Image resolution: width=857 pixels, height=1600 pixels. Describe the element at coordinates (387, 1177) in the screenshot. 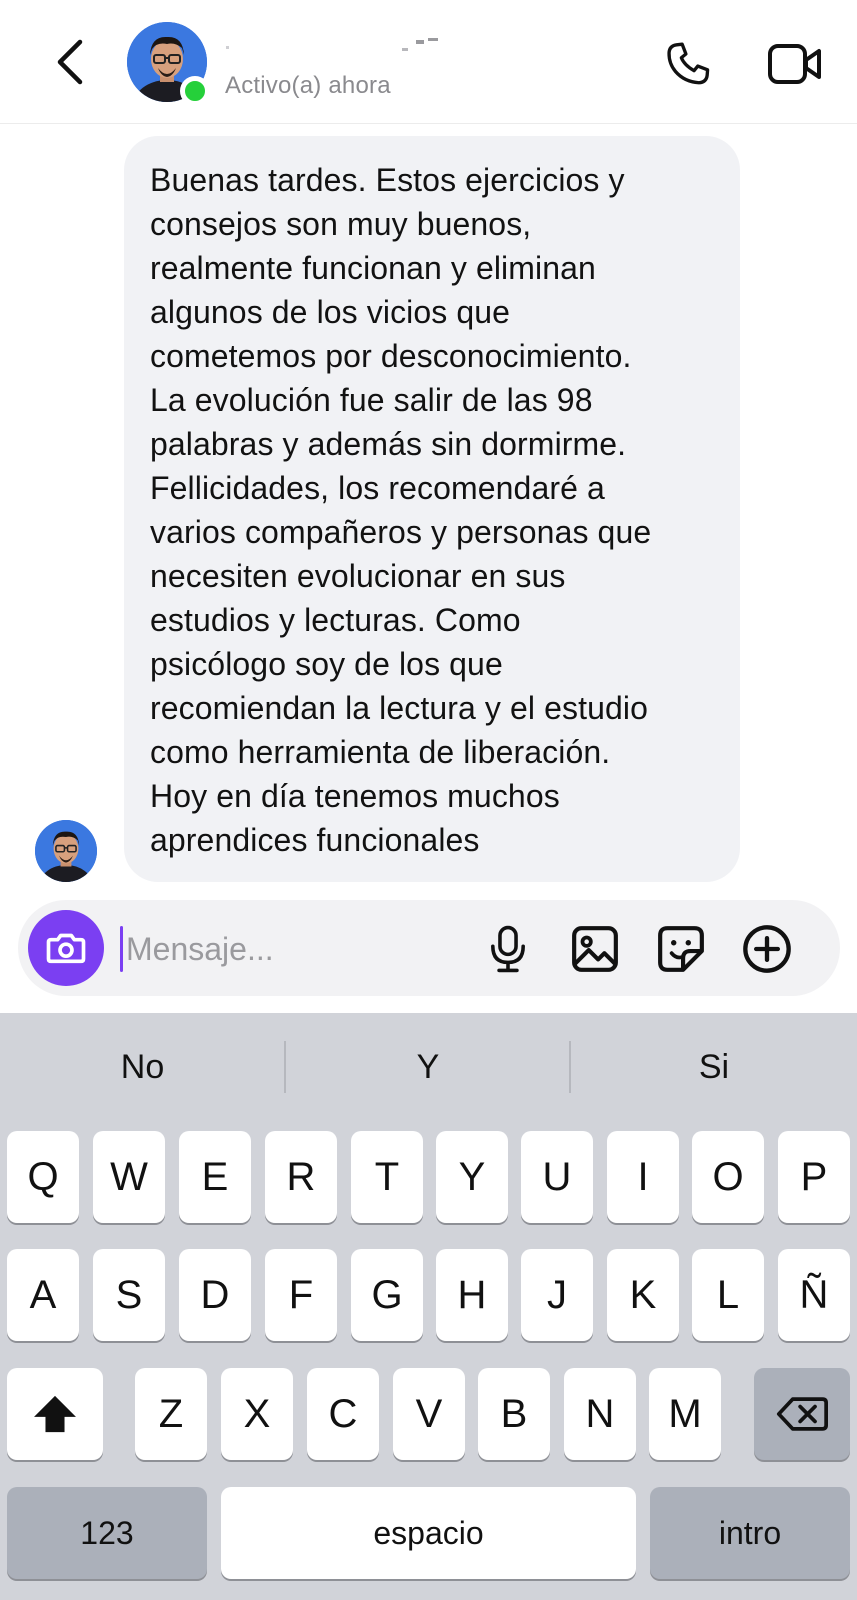

I see `key-t: T` at that location.